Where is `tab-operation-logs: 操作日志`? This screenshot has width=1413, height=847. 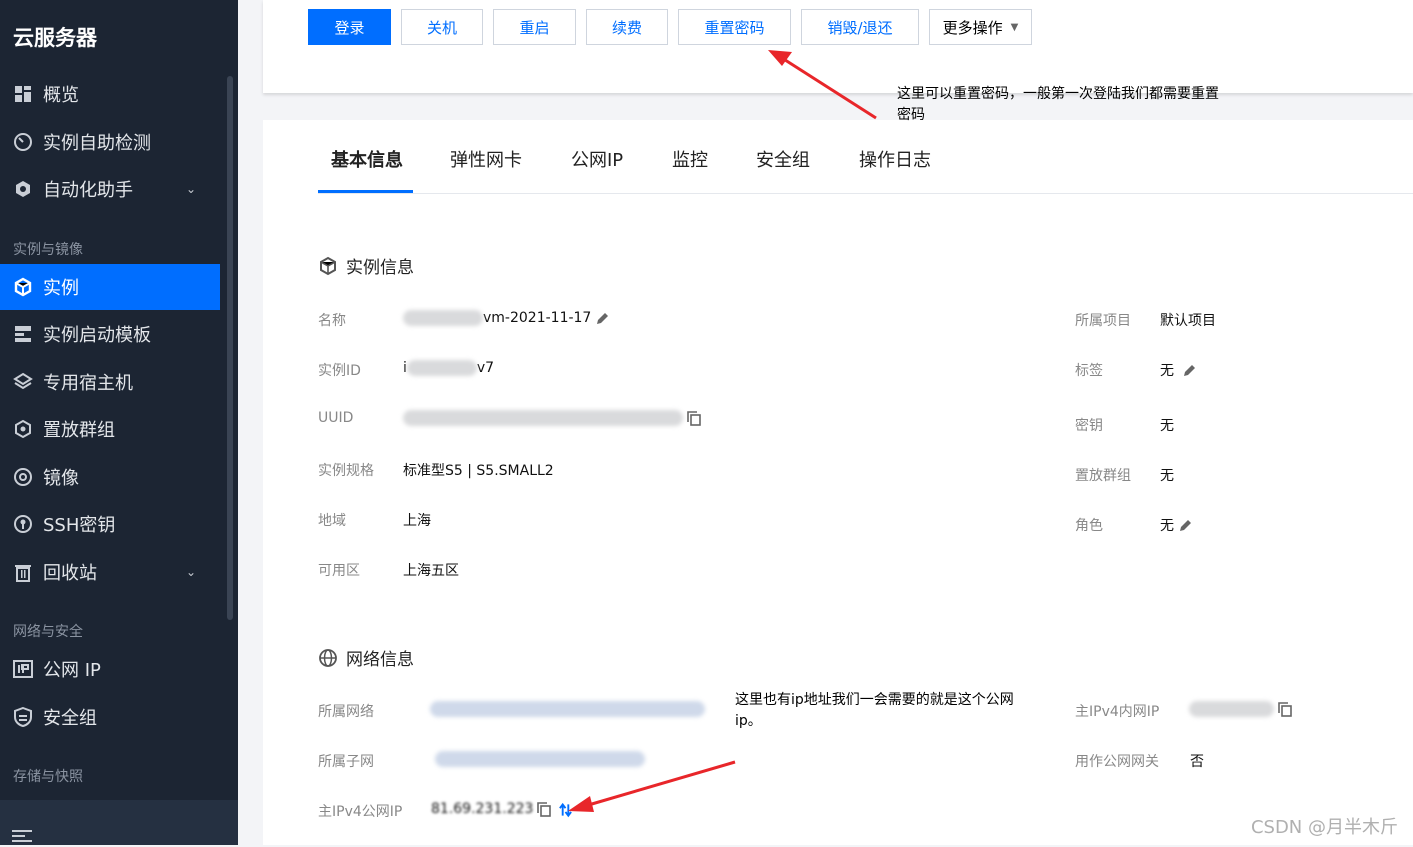
tab-operation-logs: 操作日志 is located at coordinates (895, 159).